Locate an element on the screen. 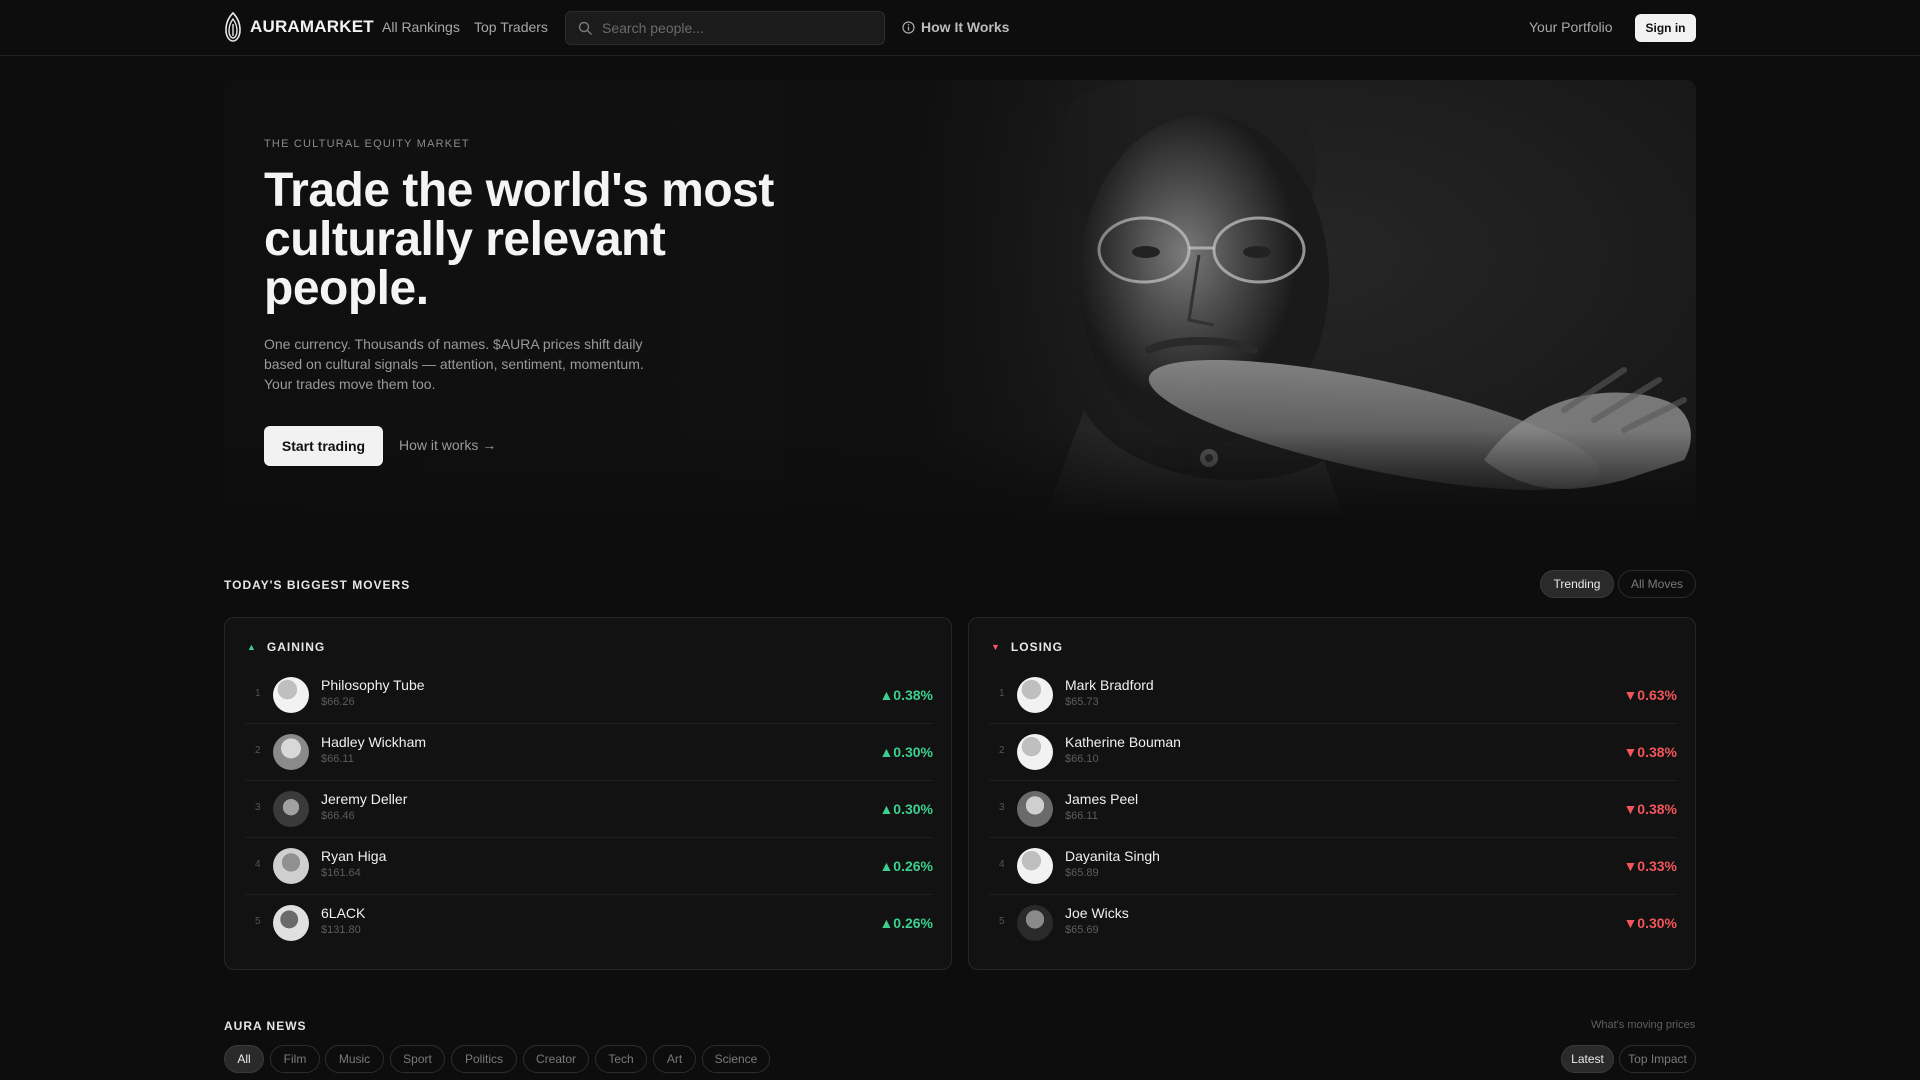 This screenshot has height=1080, width=1920. person-name: Mark Bradford is located at coordinates (1109, 685).